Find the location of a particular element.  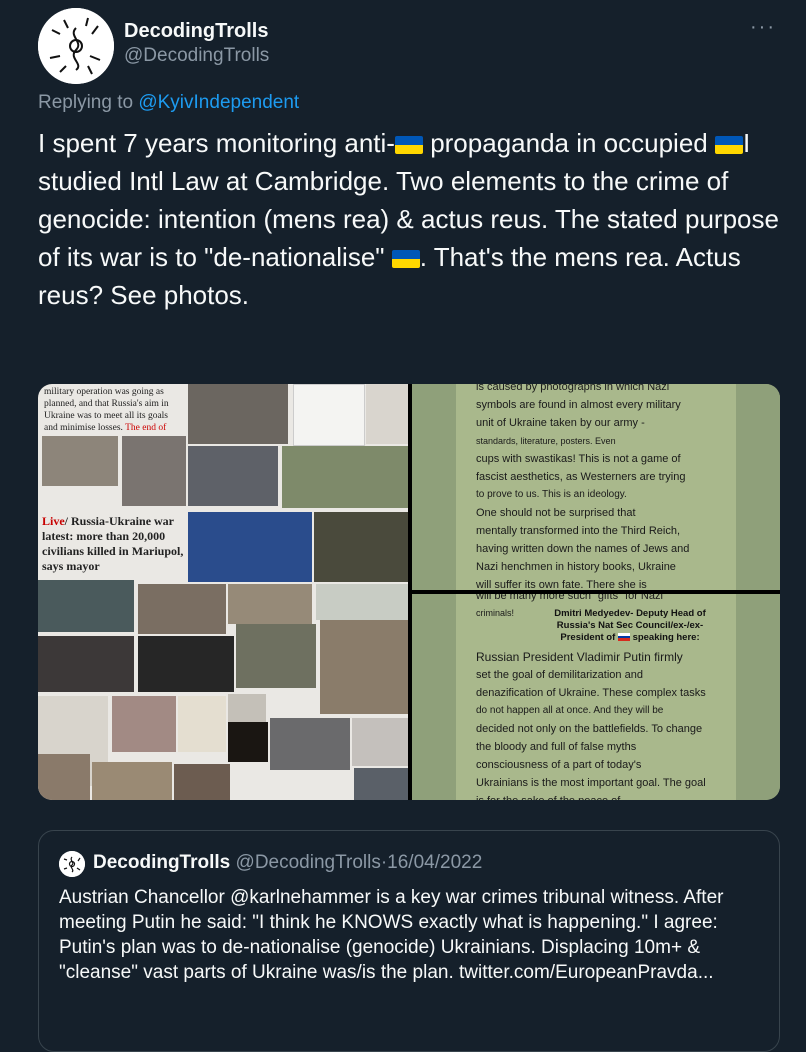

live-label: Live is located at coordinates (53, 521).